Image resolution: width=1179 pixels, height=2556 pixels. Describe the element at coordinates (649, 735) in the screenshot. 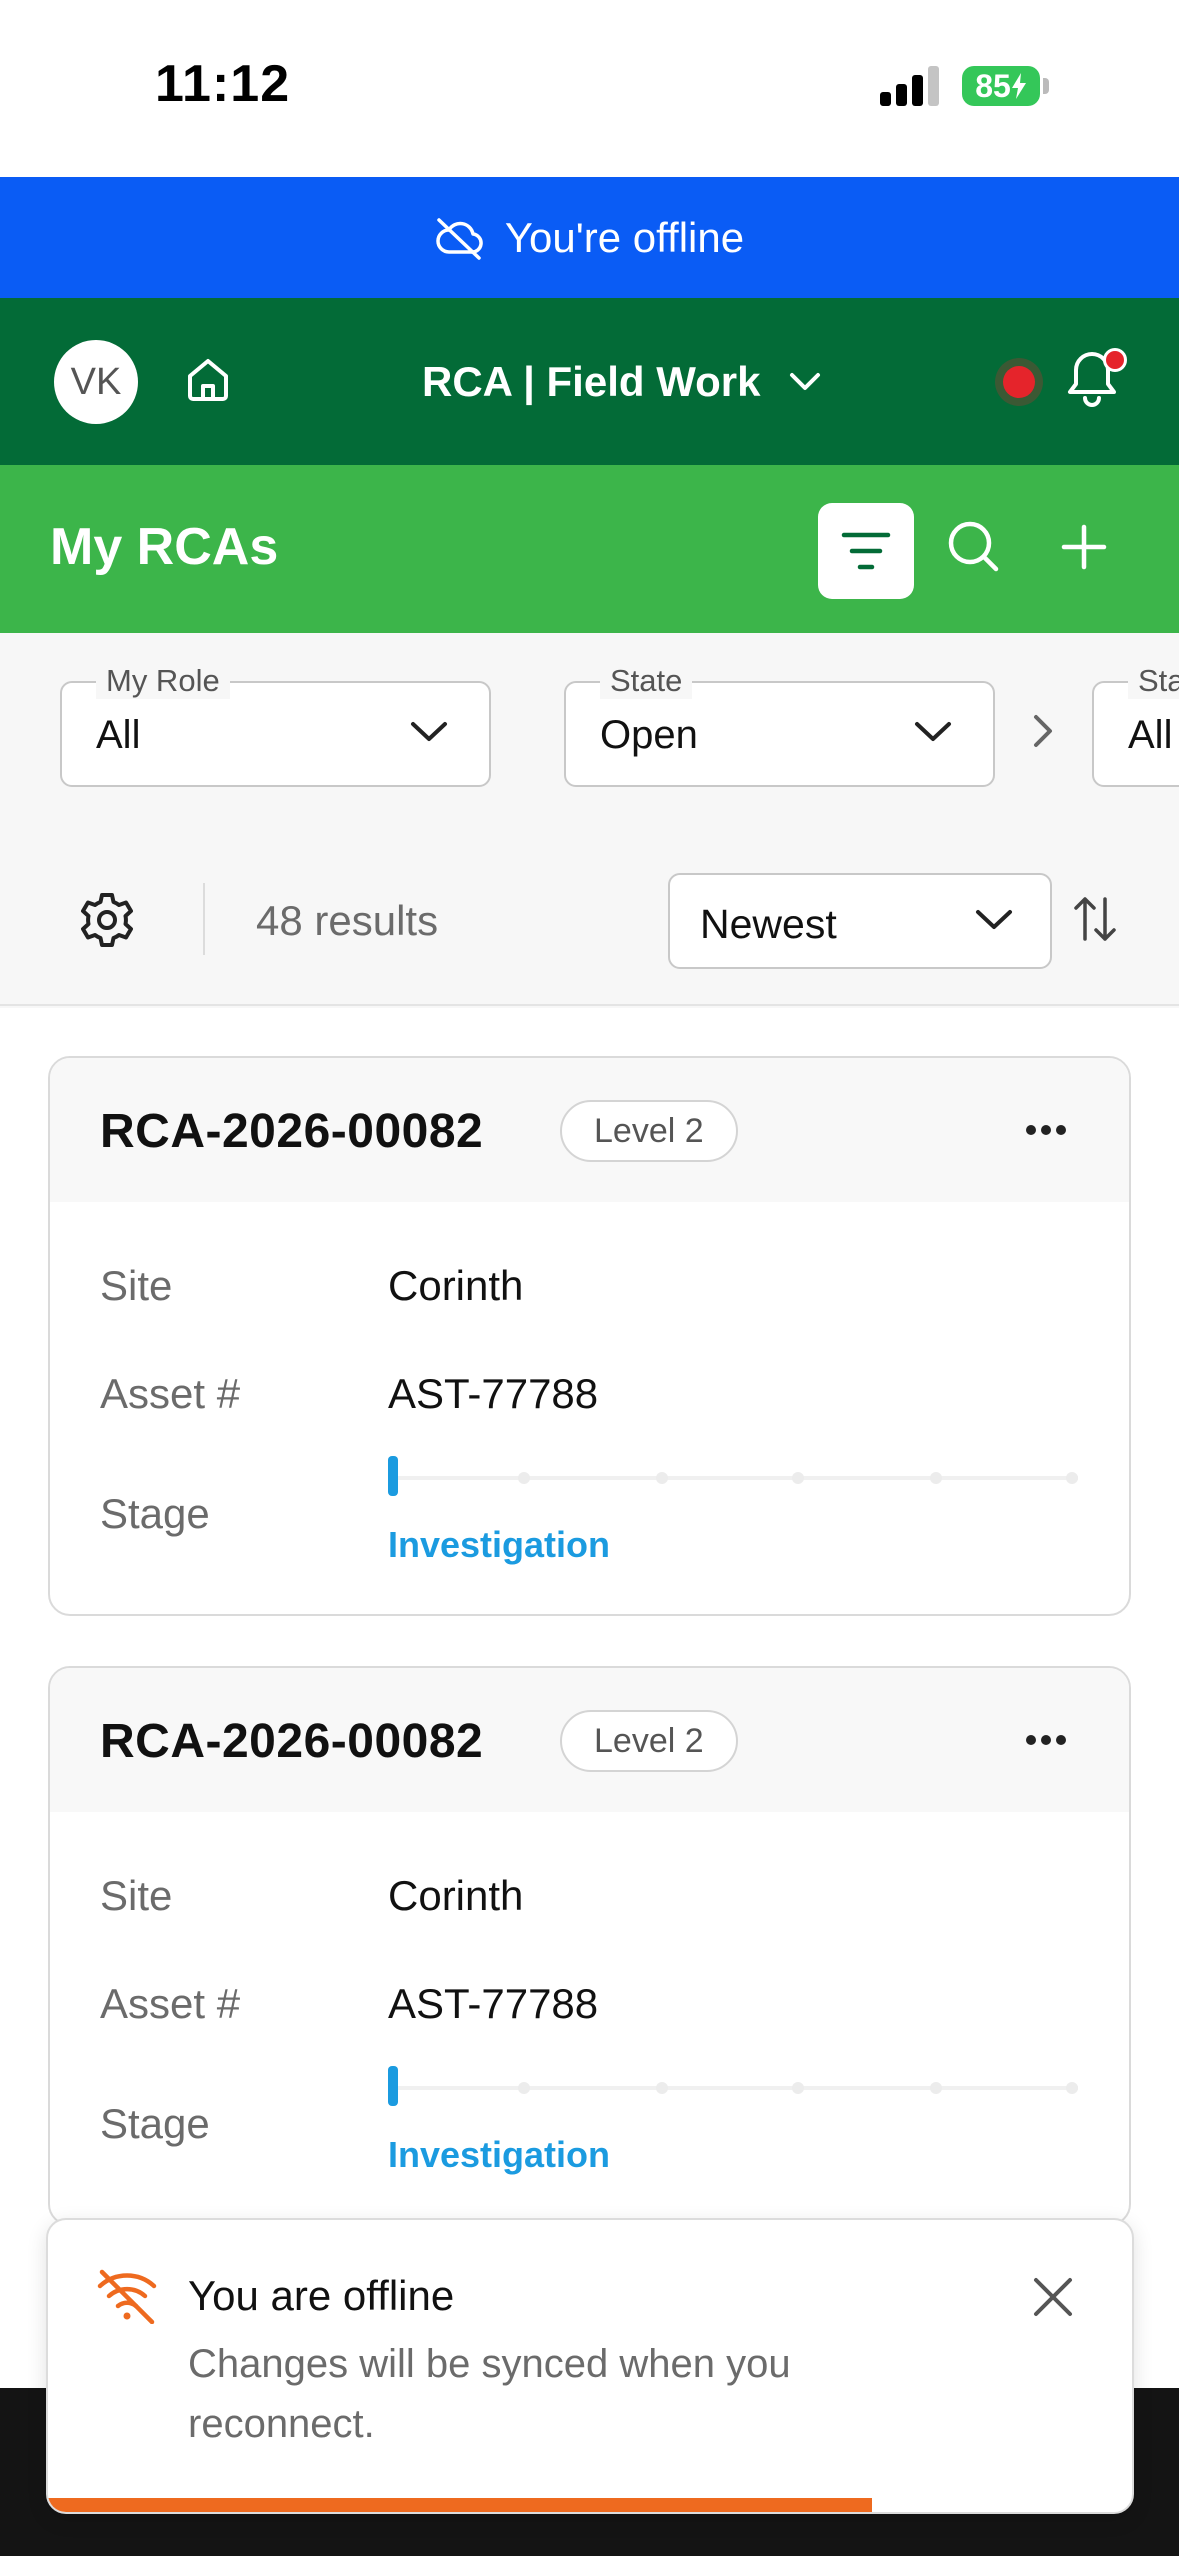

I see `state-value: Open` at that location.